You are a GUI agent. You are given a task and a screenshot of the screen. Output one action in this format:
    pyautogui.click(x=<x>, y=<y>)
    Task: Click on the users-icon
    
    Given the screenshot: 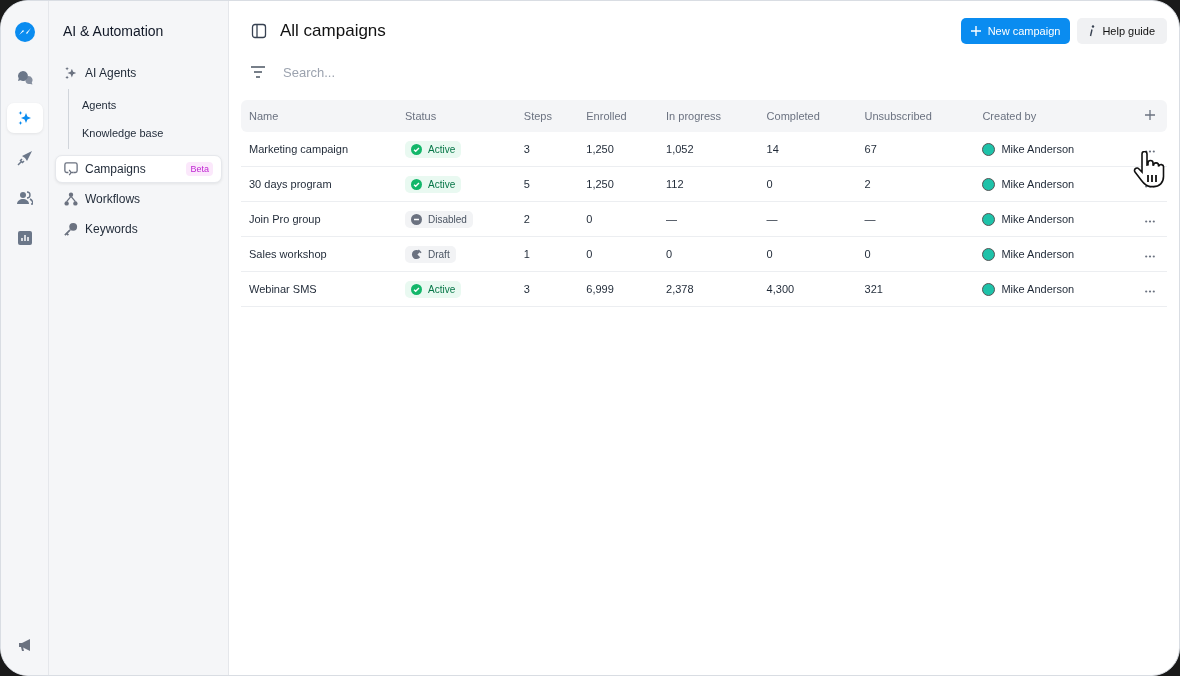 What is the action you would take?
    pyautogui.click(x=24, y=198)
    